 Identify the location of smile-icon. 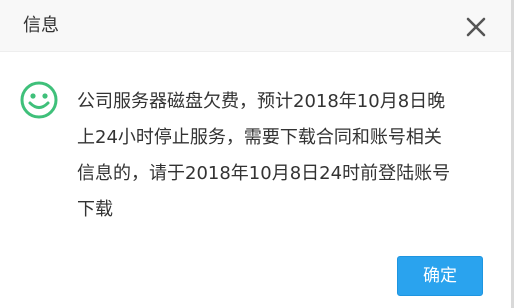
(39, 100).